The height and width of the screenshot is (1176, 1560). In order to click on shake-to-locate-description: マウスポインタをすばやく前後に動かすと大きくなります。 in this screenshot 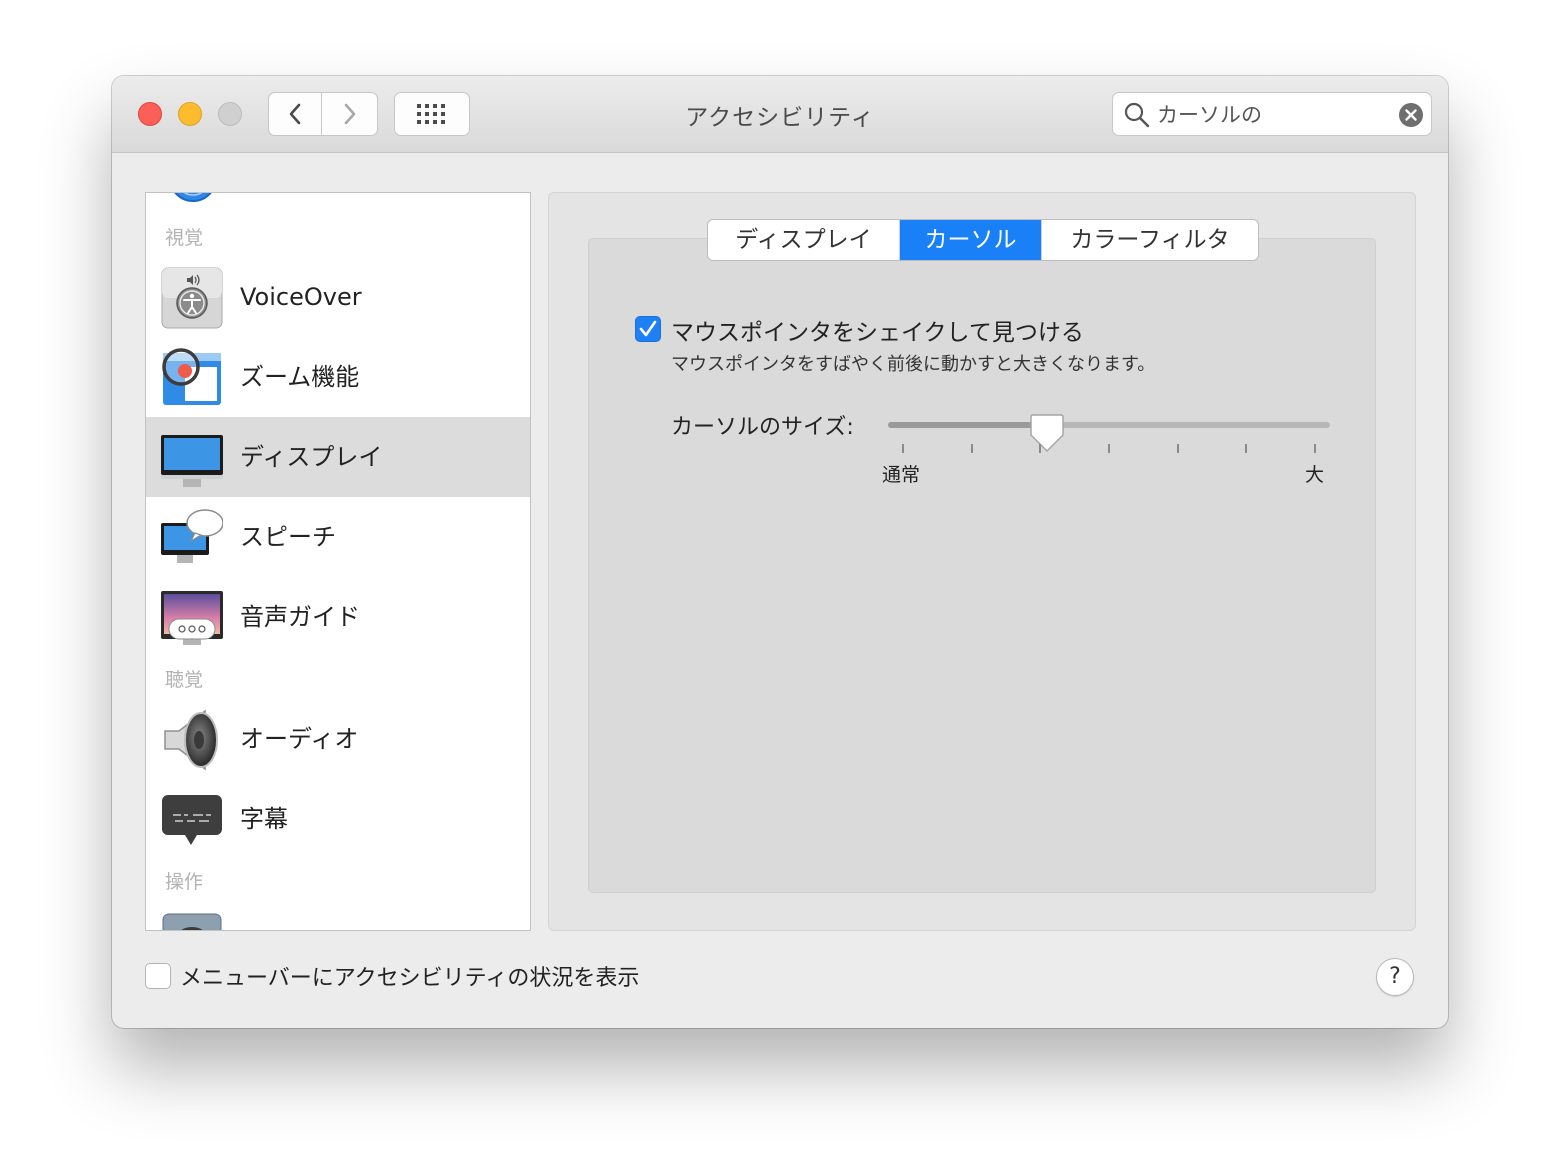, I will do `click(913, 364)`.